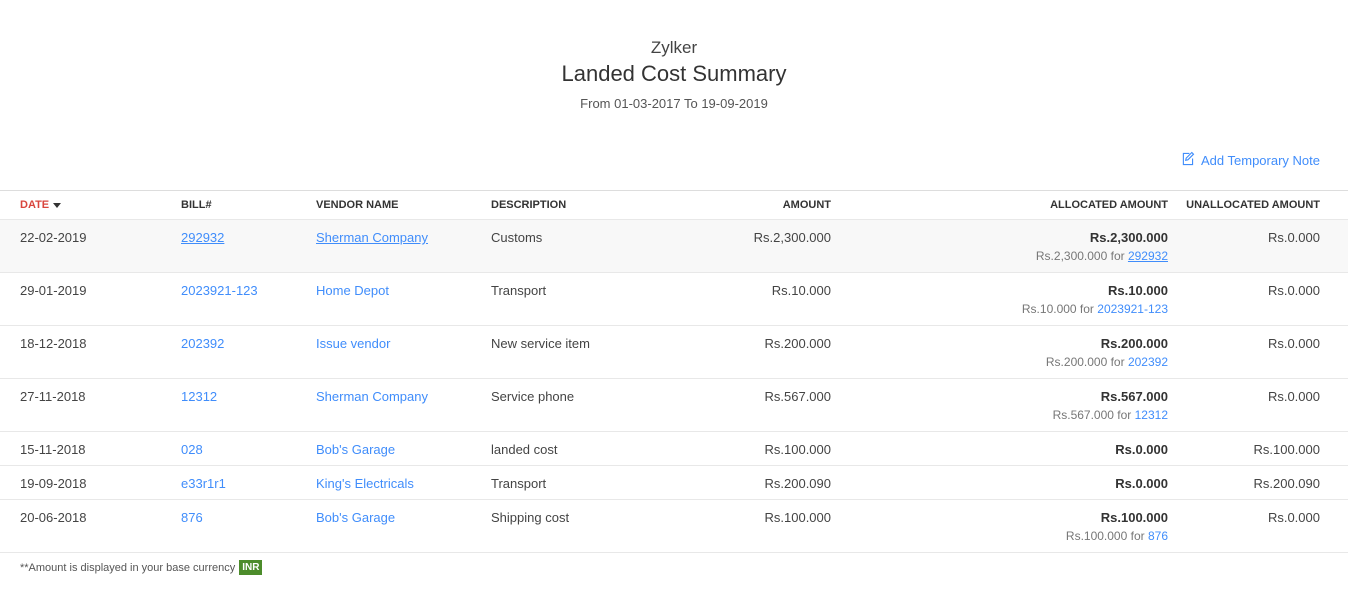 This screenshot has width=1348, height=600. I want to click on currency-badge: INR, so click(251, 567).